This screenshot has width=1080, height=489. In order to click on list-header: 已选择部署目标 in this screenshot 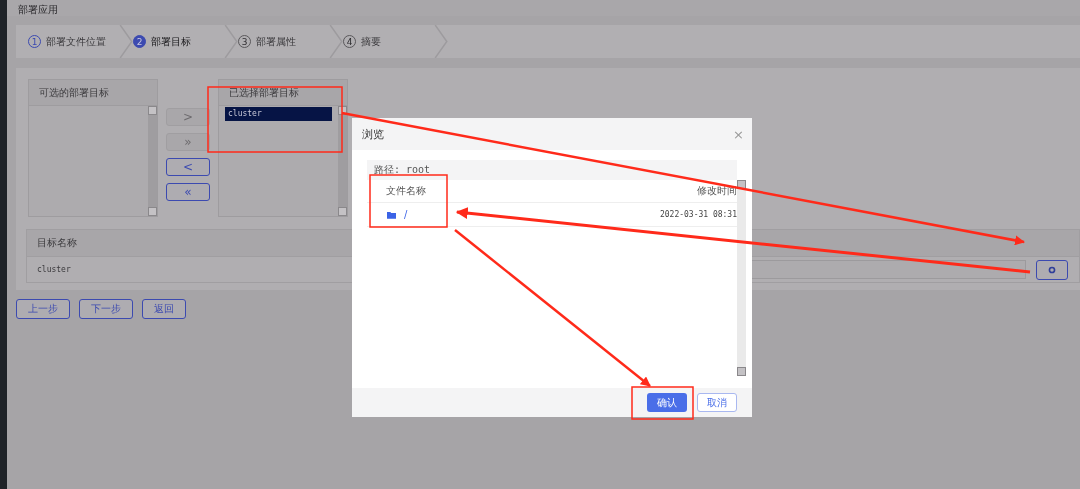, I will do `click(283, 93)`.